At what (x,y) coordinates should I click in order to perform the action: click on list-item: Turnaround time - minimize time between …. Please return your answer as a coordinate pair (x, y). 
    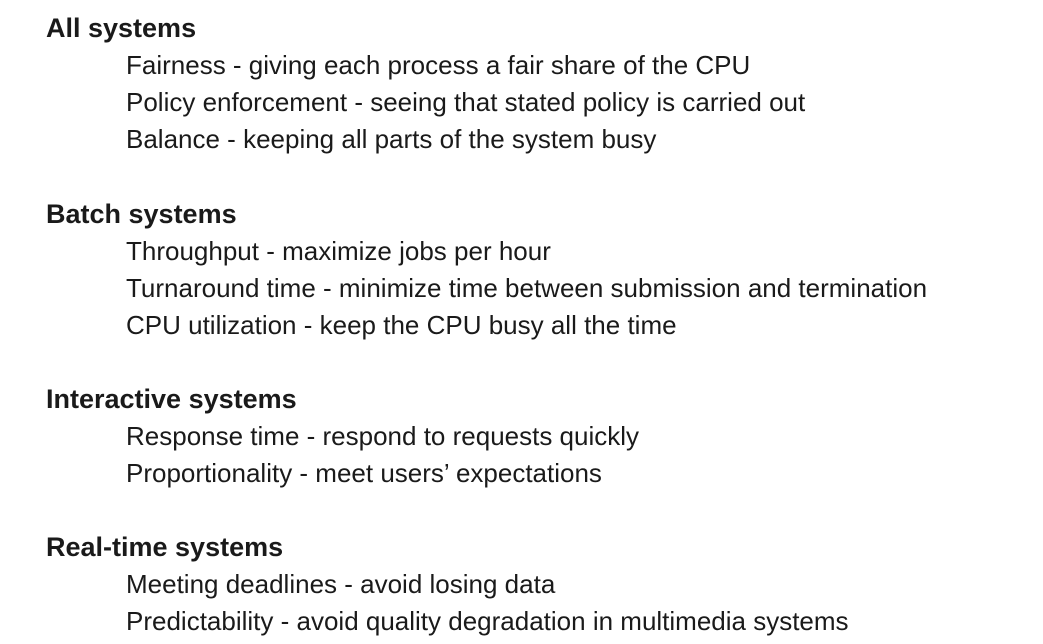
    Looking at the image, I should click on (527, 288).